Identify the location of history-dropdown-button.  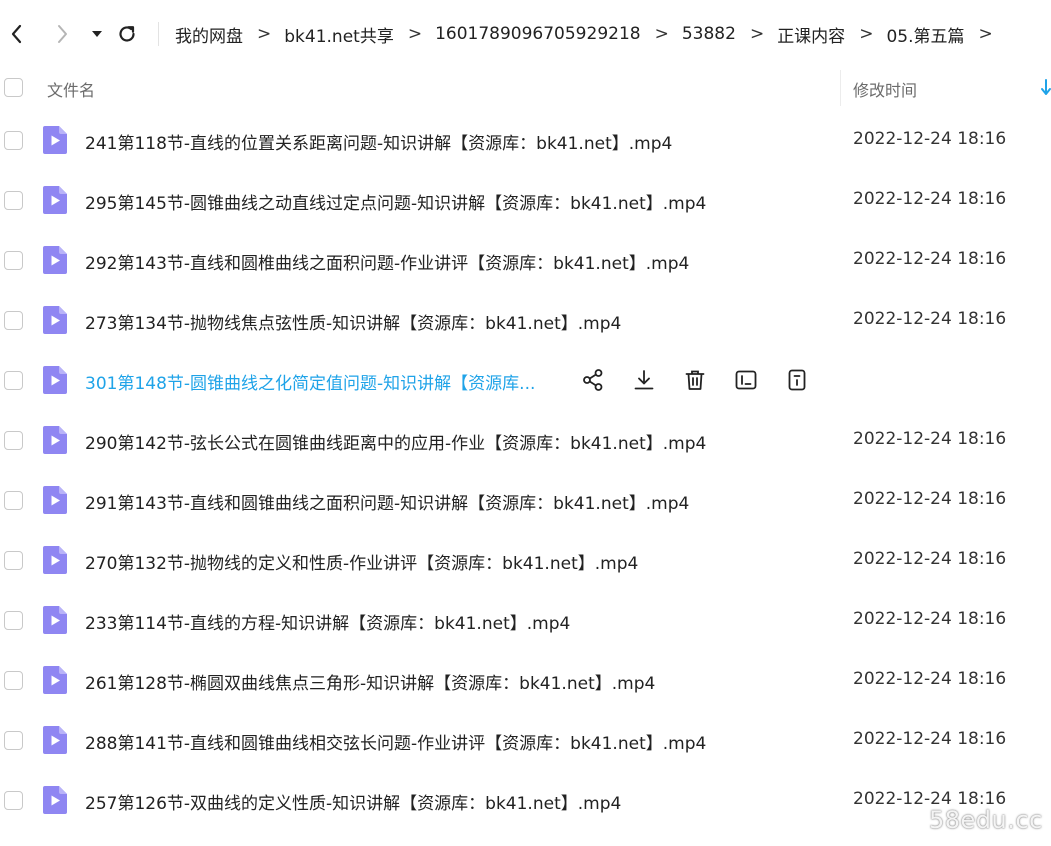
(97, 34).